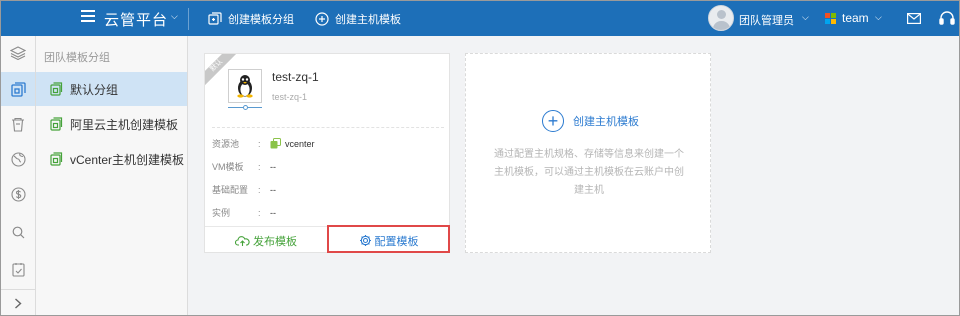  I want to click on publish-template-button: 发布模板, so click(266, 240).